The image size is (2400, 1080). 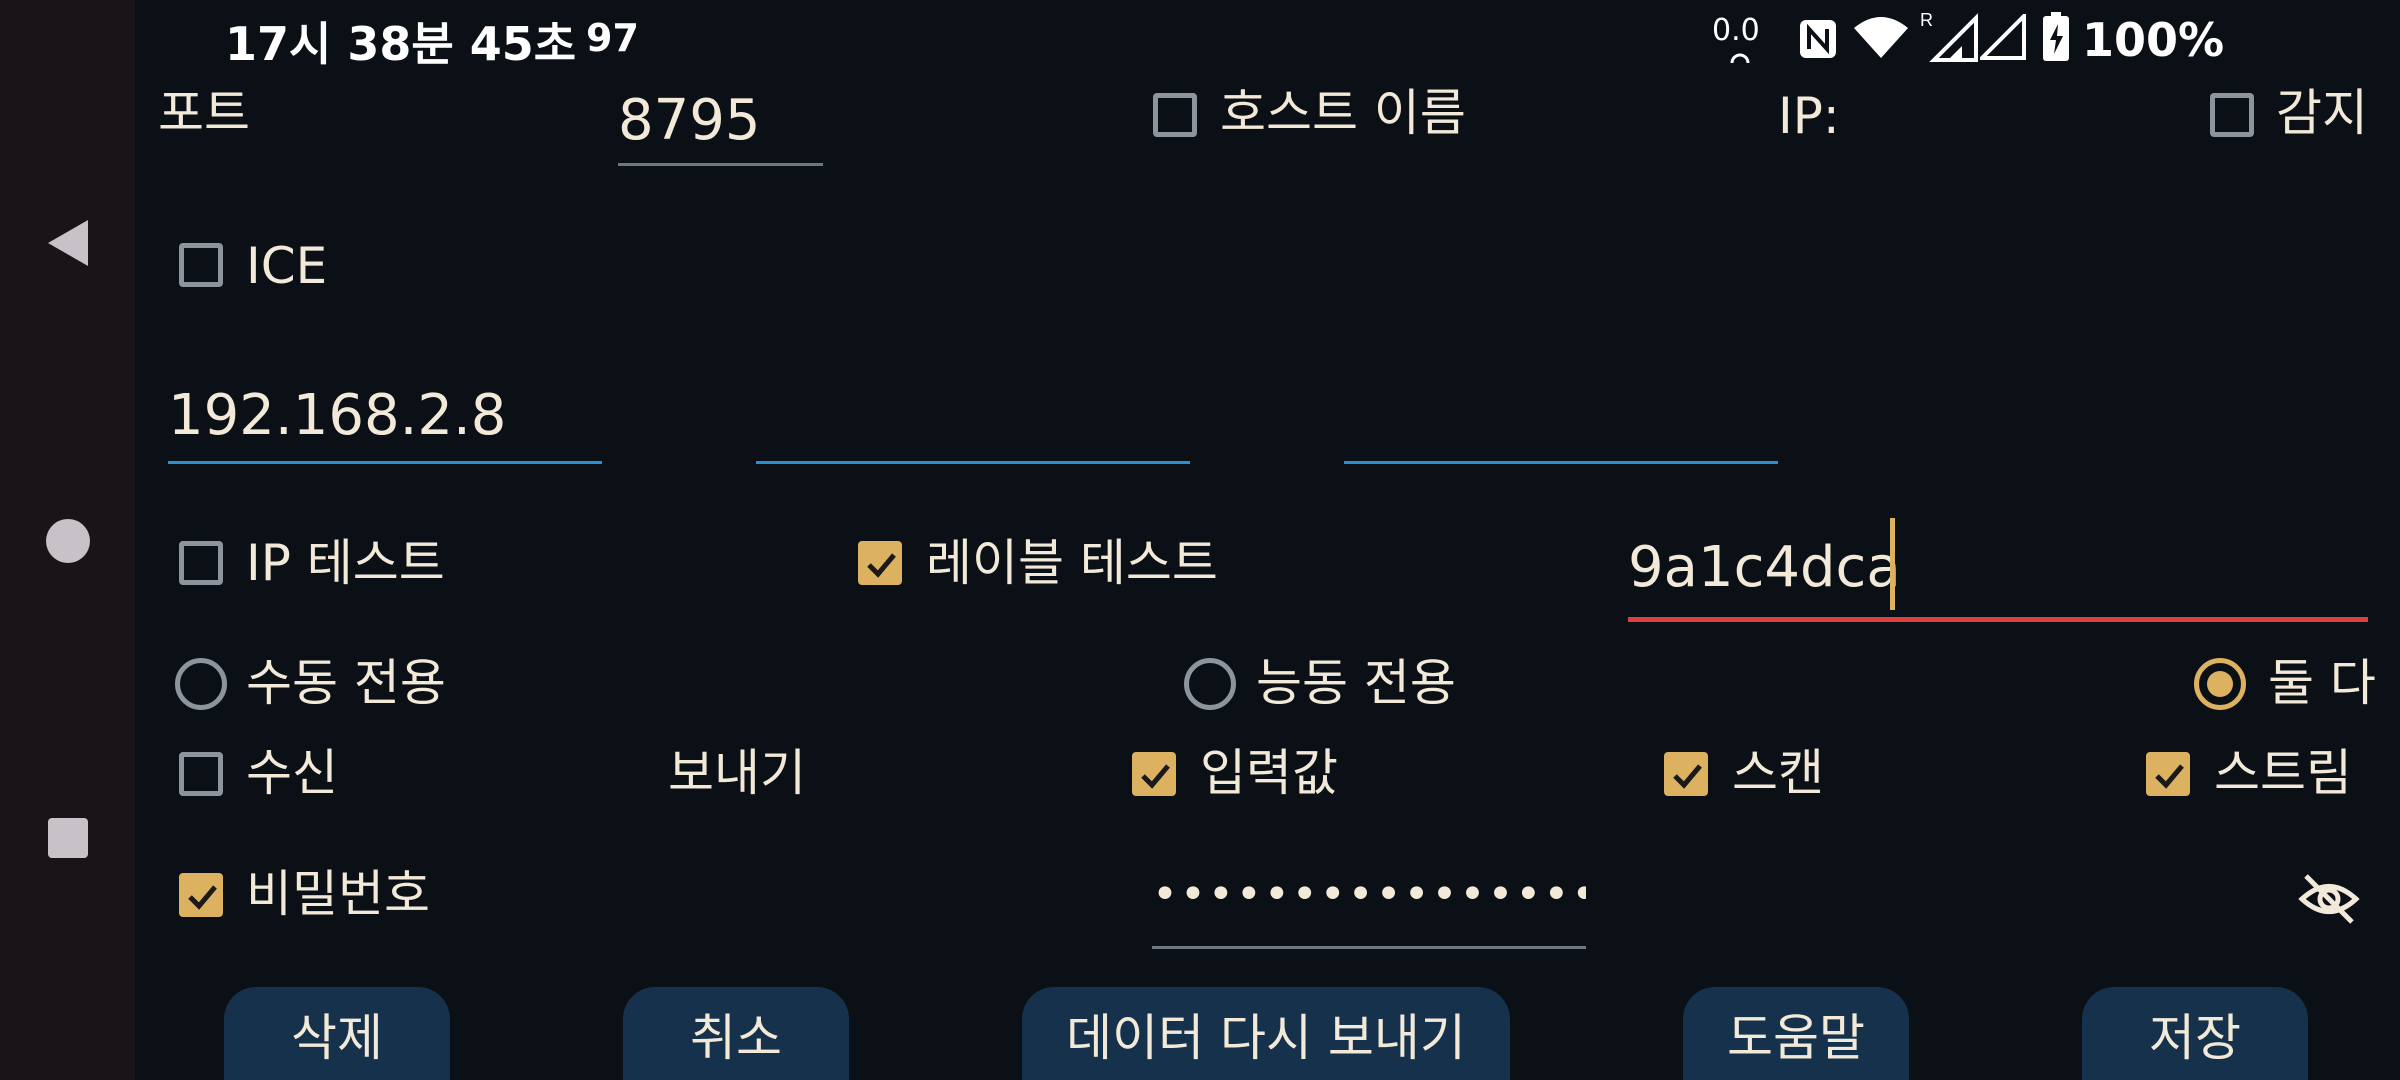 What do you see at coordinates (201, 774) in the screenshot?
I see `receive-checkbox` at bounding box center [201, 774].